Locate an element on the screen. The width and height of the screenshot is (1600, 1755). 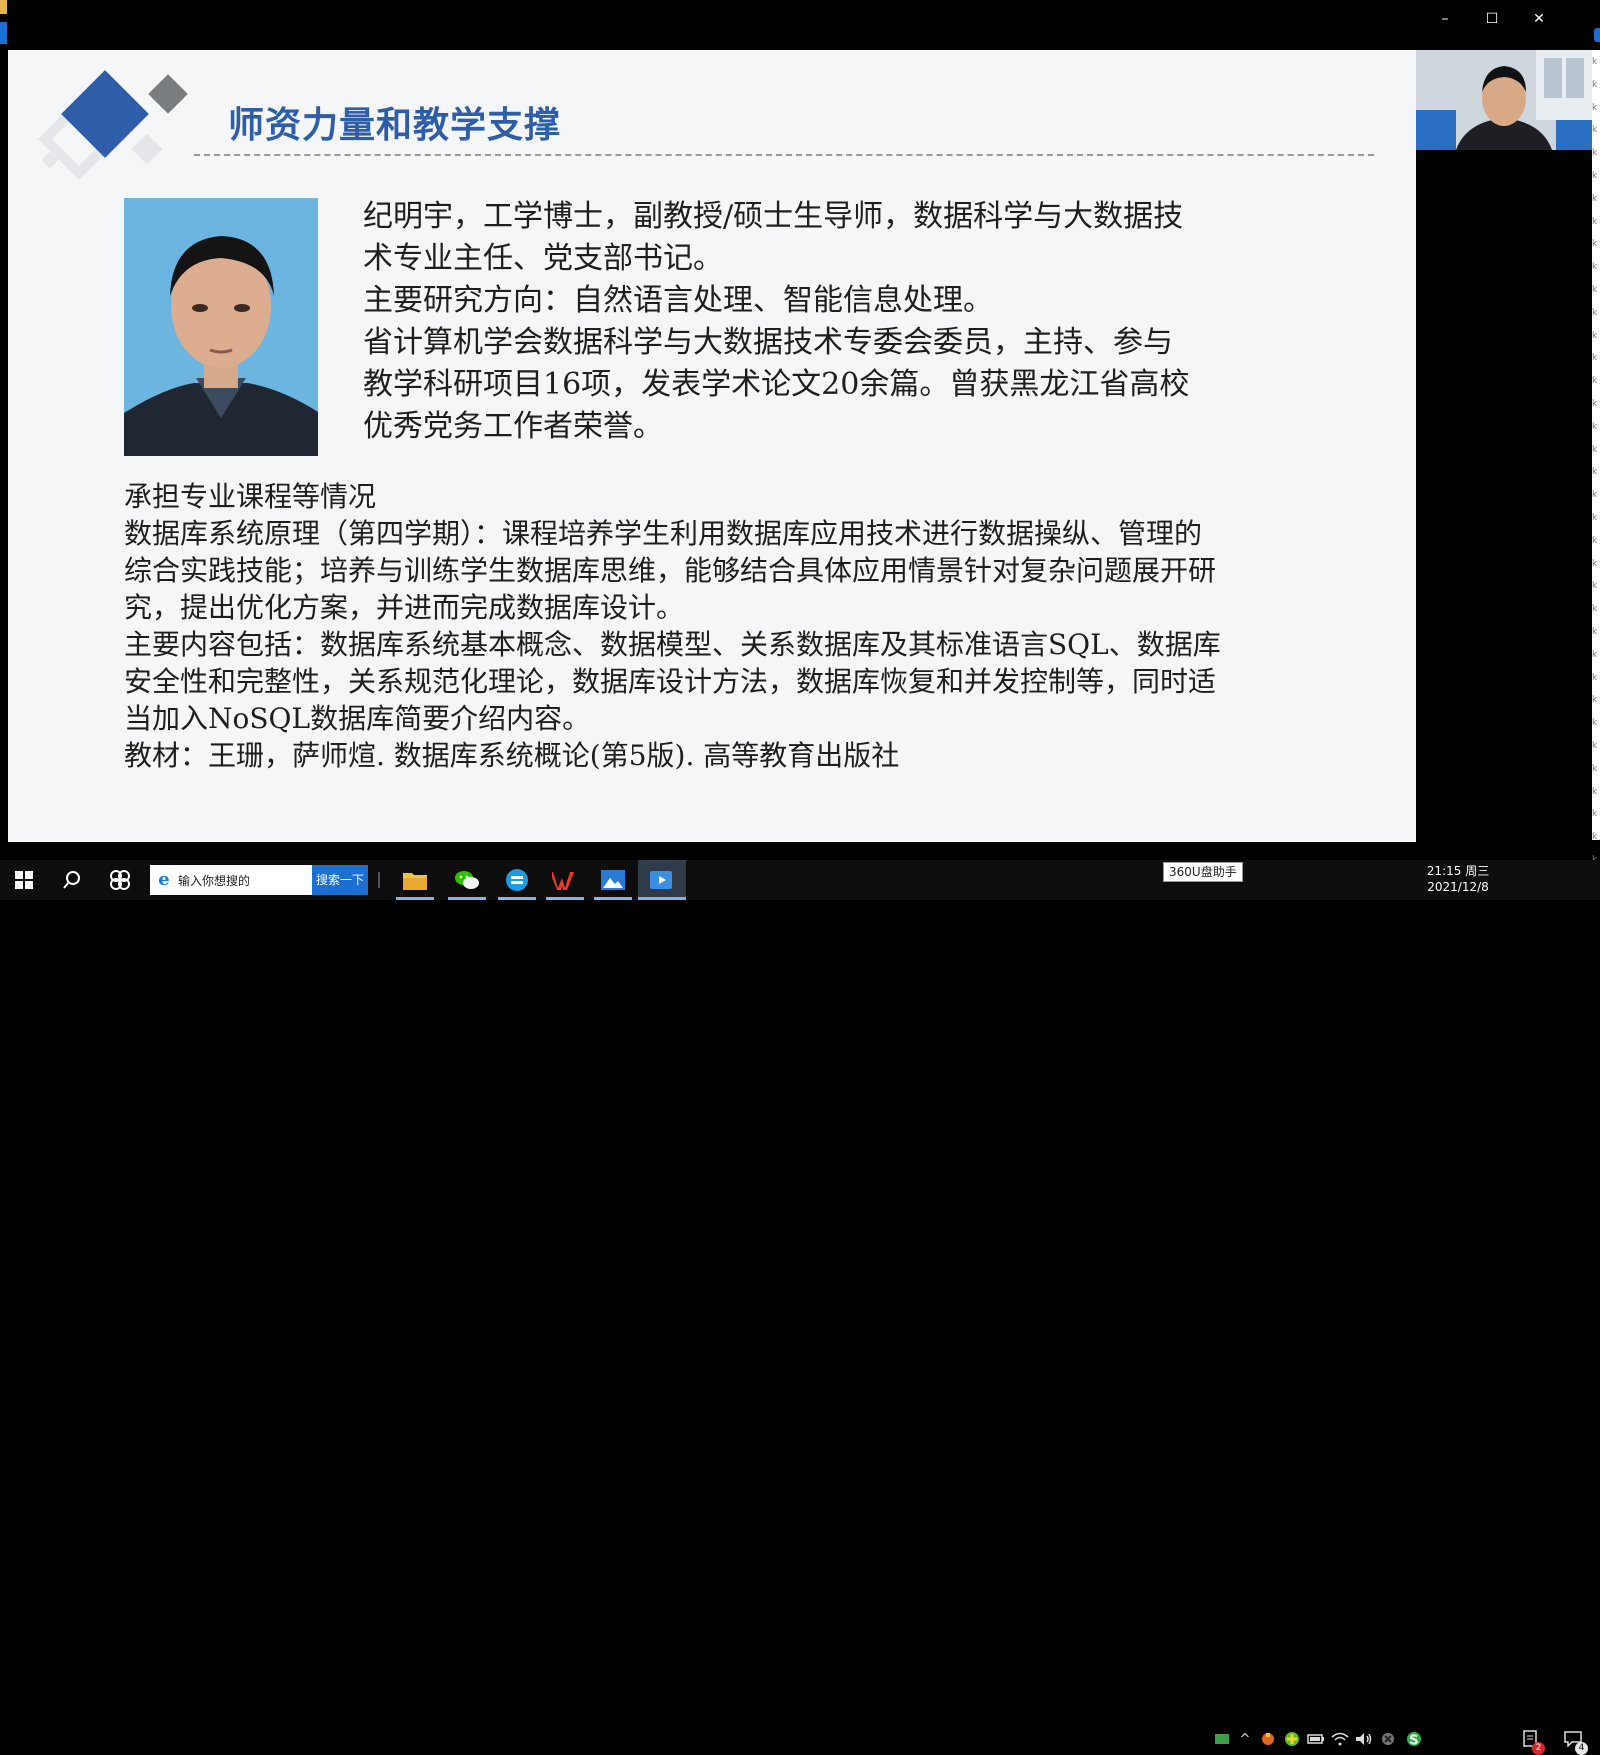
disconnected-icon is located at coordinates (1388, 1739).